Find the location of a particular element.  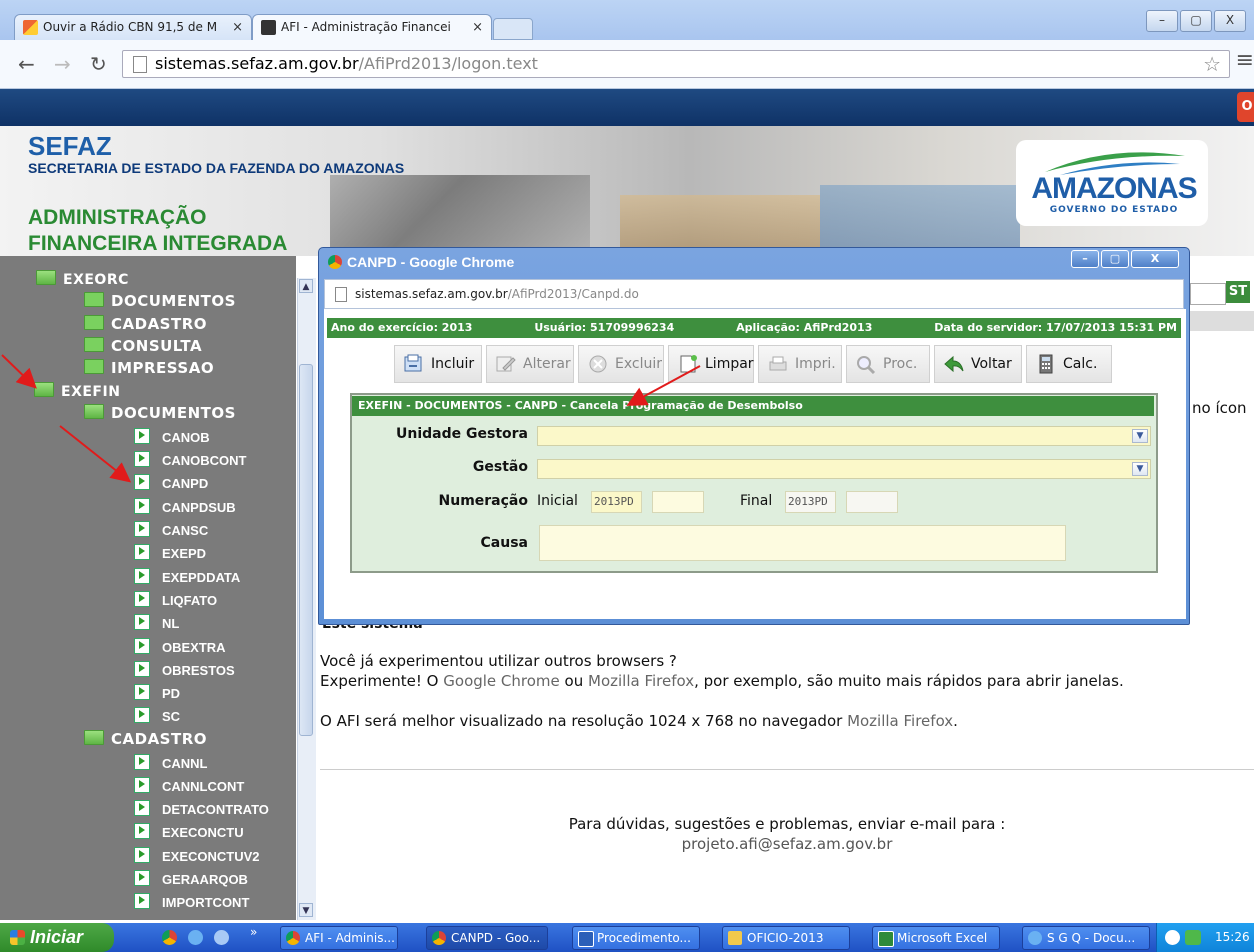

tray-back-icon is located at coordinates (1172, 937).